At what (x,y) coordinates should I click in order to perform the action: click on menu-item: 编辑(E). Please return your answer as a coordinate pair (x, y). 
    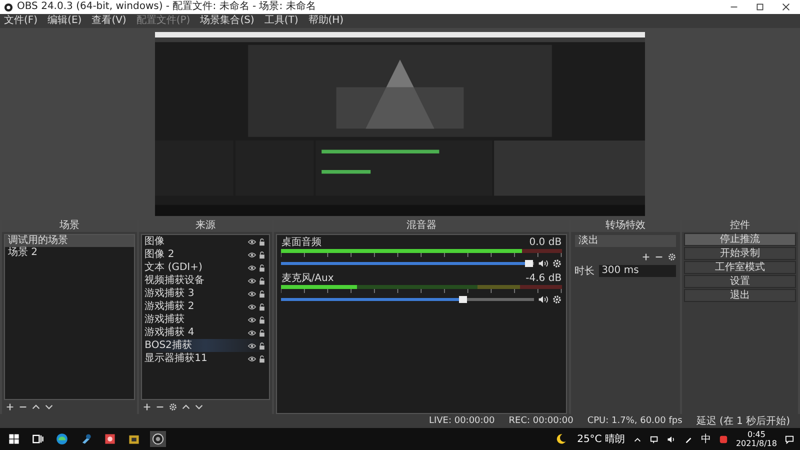
    Looking at the image, I should click on (65, 21).